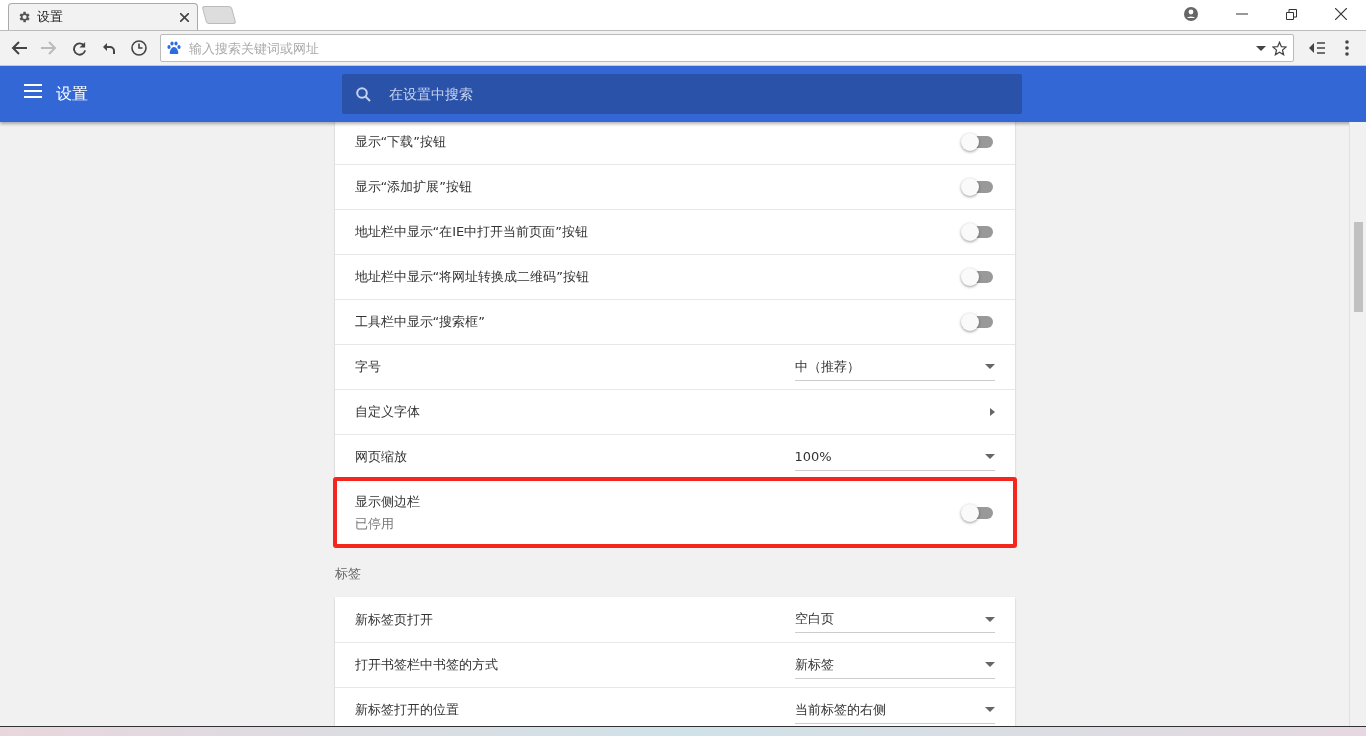 The height and width of the screenshot is (736, 1366). What do you see at coordinates (894, 710) in the screenshot?
I see `dropdown: 当前标签的右侧` at bounding box center [894, 710].